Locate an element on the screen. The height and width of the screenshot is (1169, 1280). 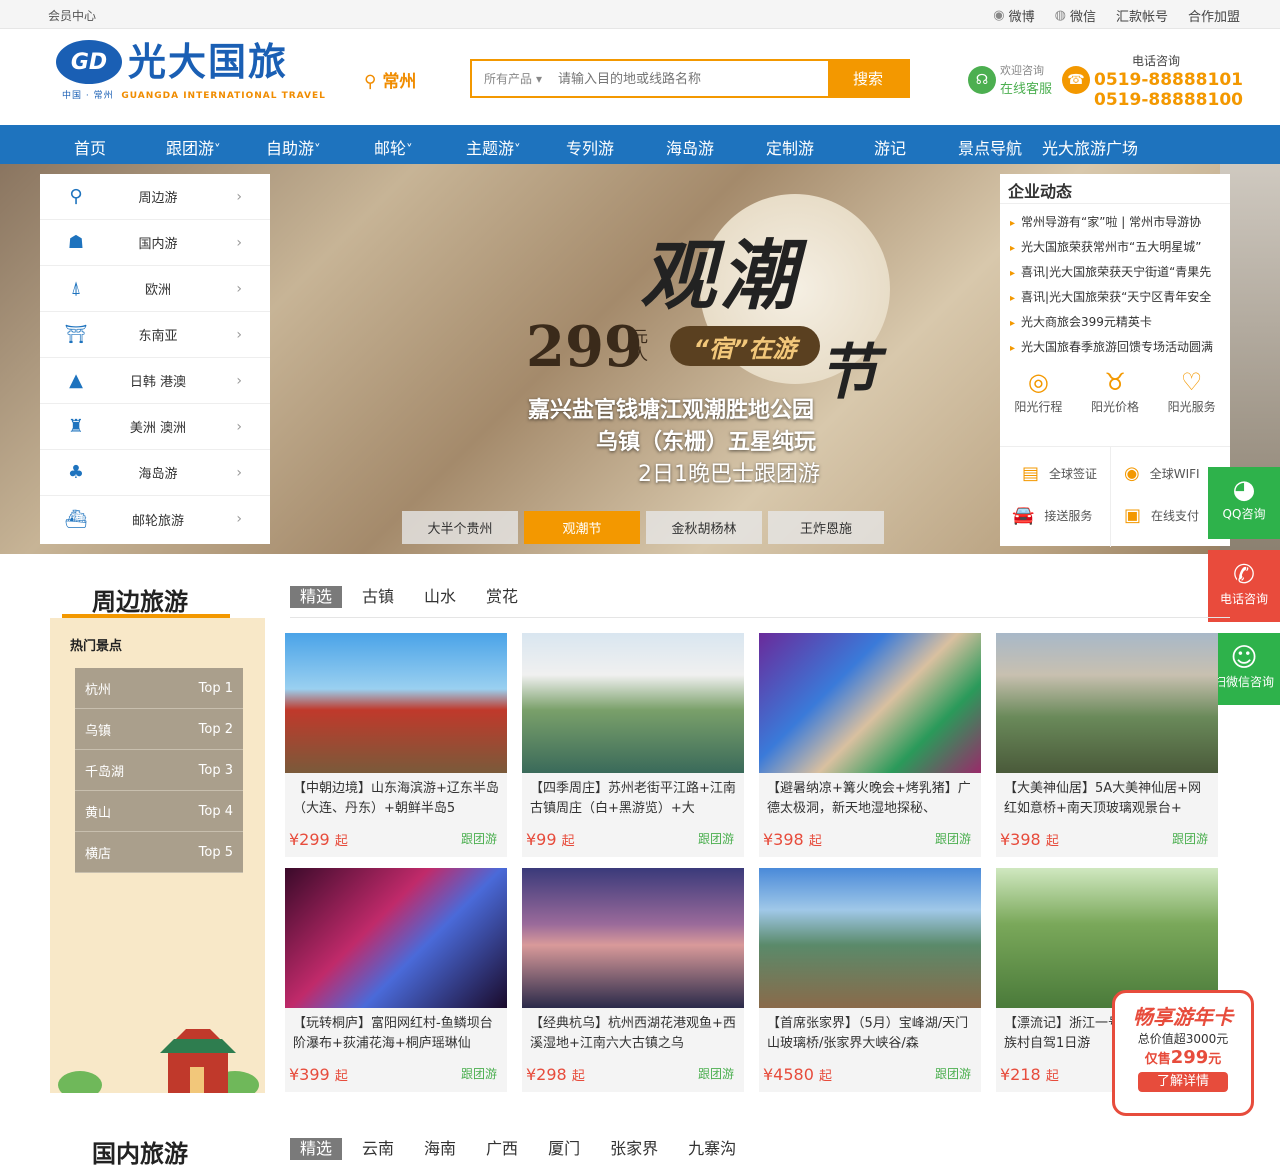
nav-custom-tour: 定制游 is located at coordinates (790, 147).